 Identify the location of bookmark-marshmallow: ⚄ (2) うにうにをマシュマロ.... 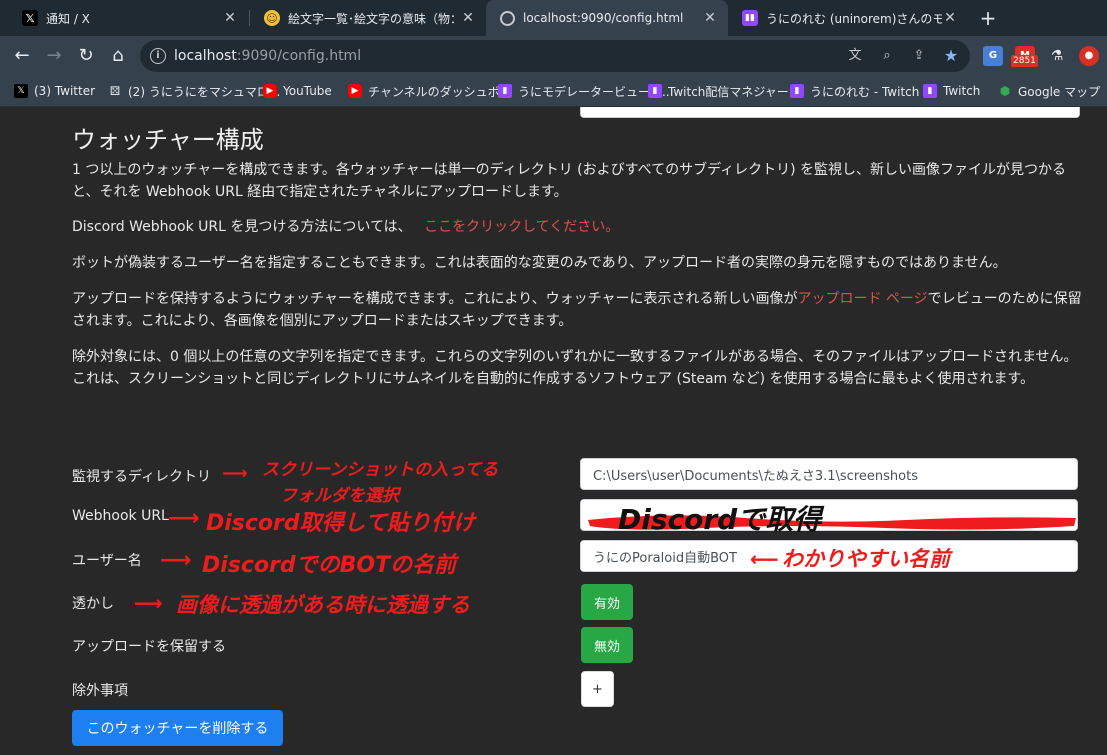
(194, 91).